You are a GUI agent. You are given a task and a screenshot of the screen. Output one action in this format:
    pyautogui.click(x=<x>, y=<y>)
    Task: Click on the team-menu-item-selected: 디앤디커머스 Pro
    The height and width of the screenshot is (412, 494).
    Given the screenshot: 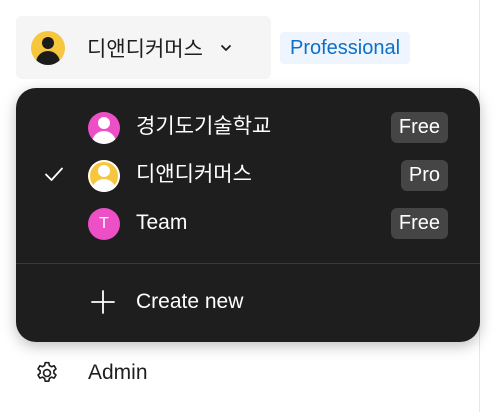 What is the action you would take?
    pyautogui.click(x=248, y=176)
    